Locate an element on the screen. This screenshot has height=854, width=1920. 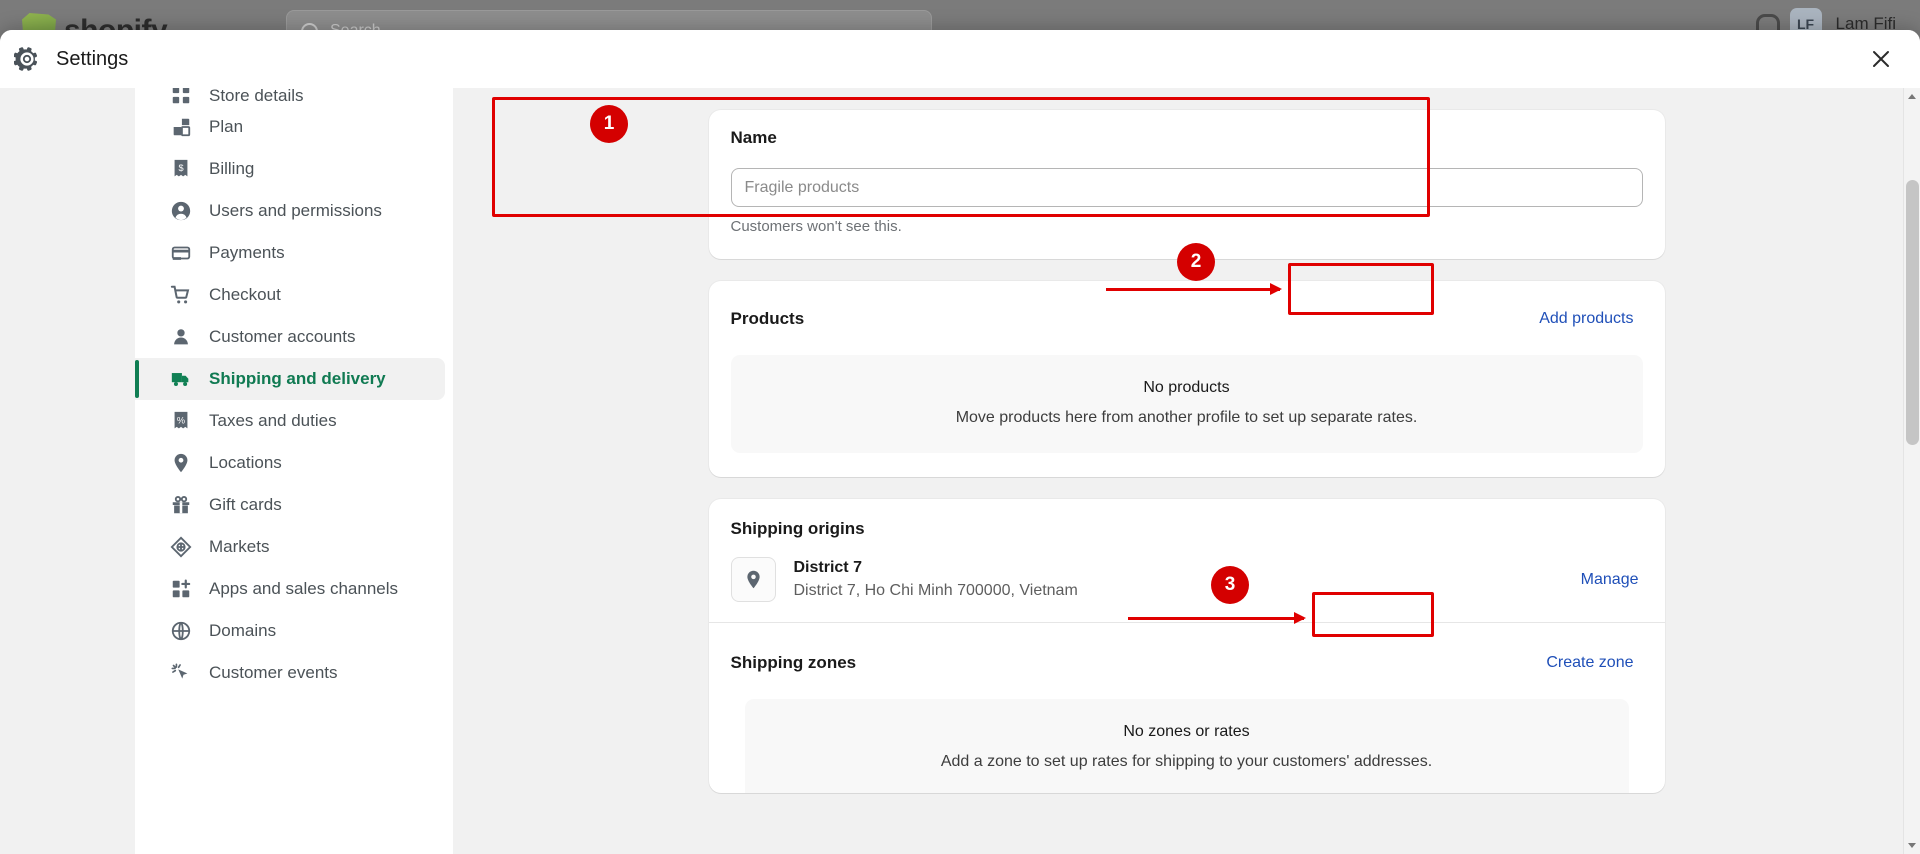
sidebar-item-payments: Payments is located at coordinates (294, 253).